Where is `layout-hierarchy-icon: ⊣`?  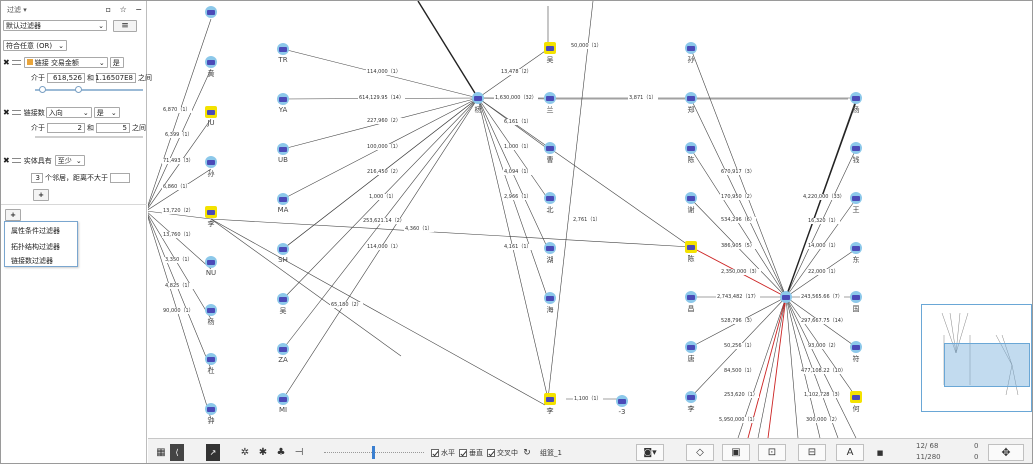 layout-hierarchy-icon: ⊣ is located at coordinates (299, 452).